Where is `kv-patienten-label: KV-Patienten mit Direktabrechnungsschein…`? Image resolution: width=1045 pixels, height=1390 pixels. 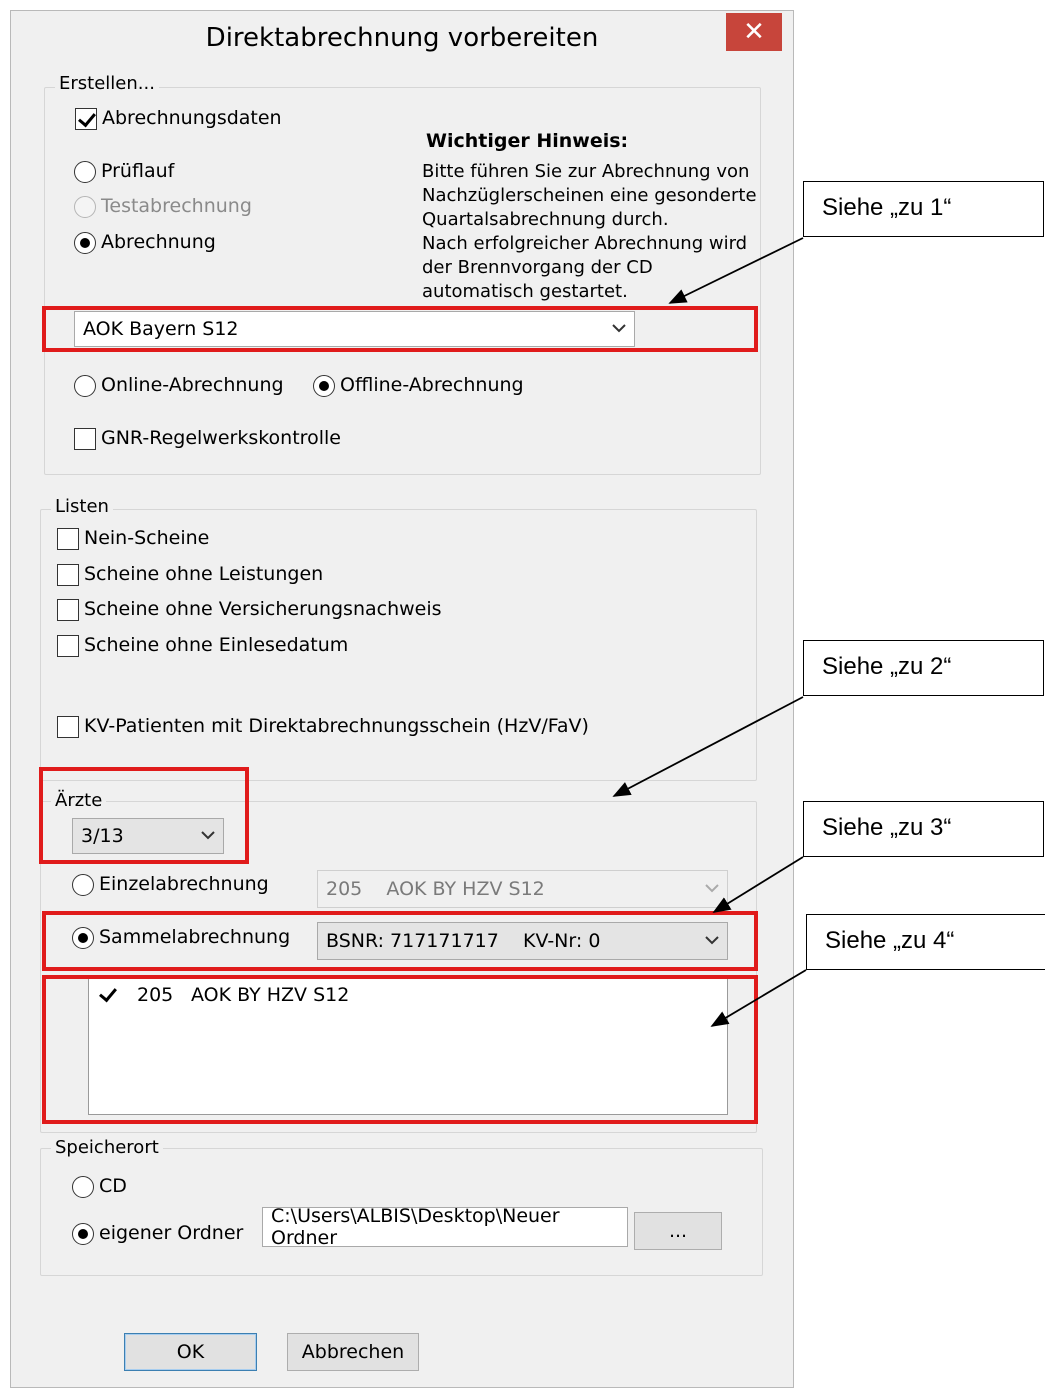 kv-patienten-label: KV-Patienten mit Direktabrechnungsschein… is located at coordinates (336, 726).